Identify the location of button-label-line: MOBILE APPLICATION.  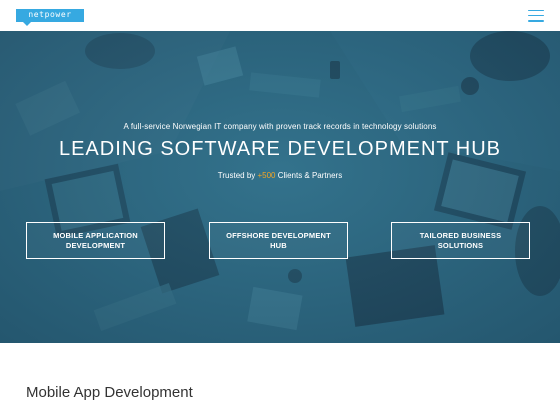
(95, 235).